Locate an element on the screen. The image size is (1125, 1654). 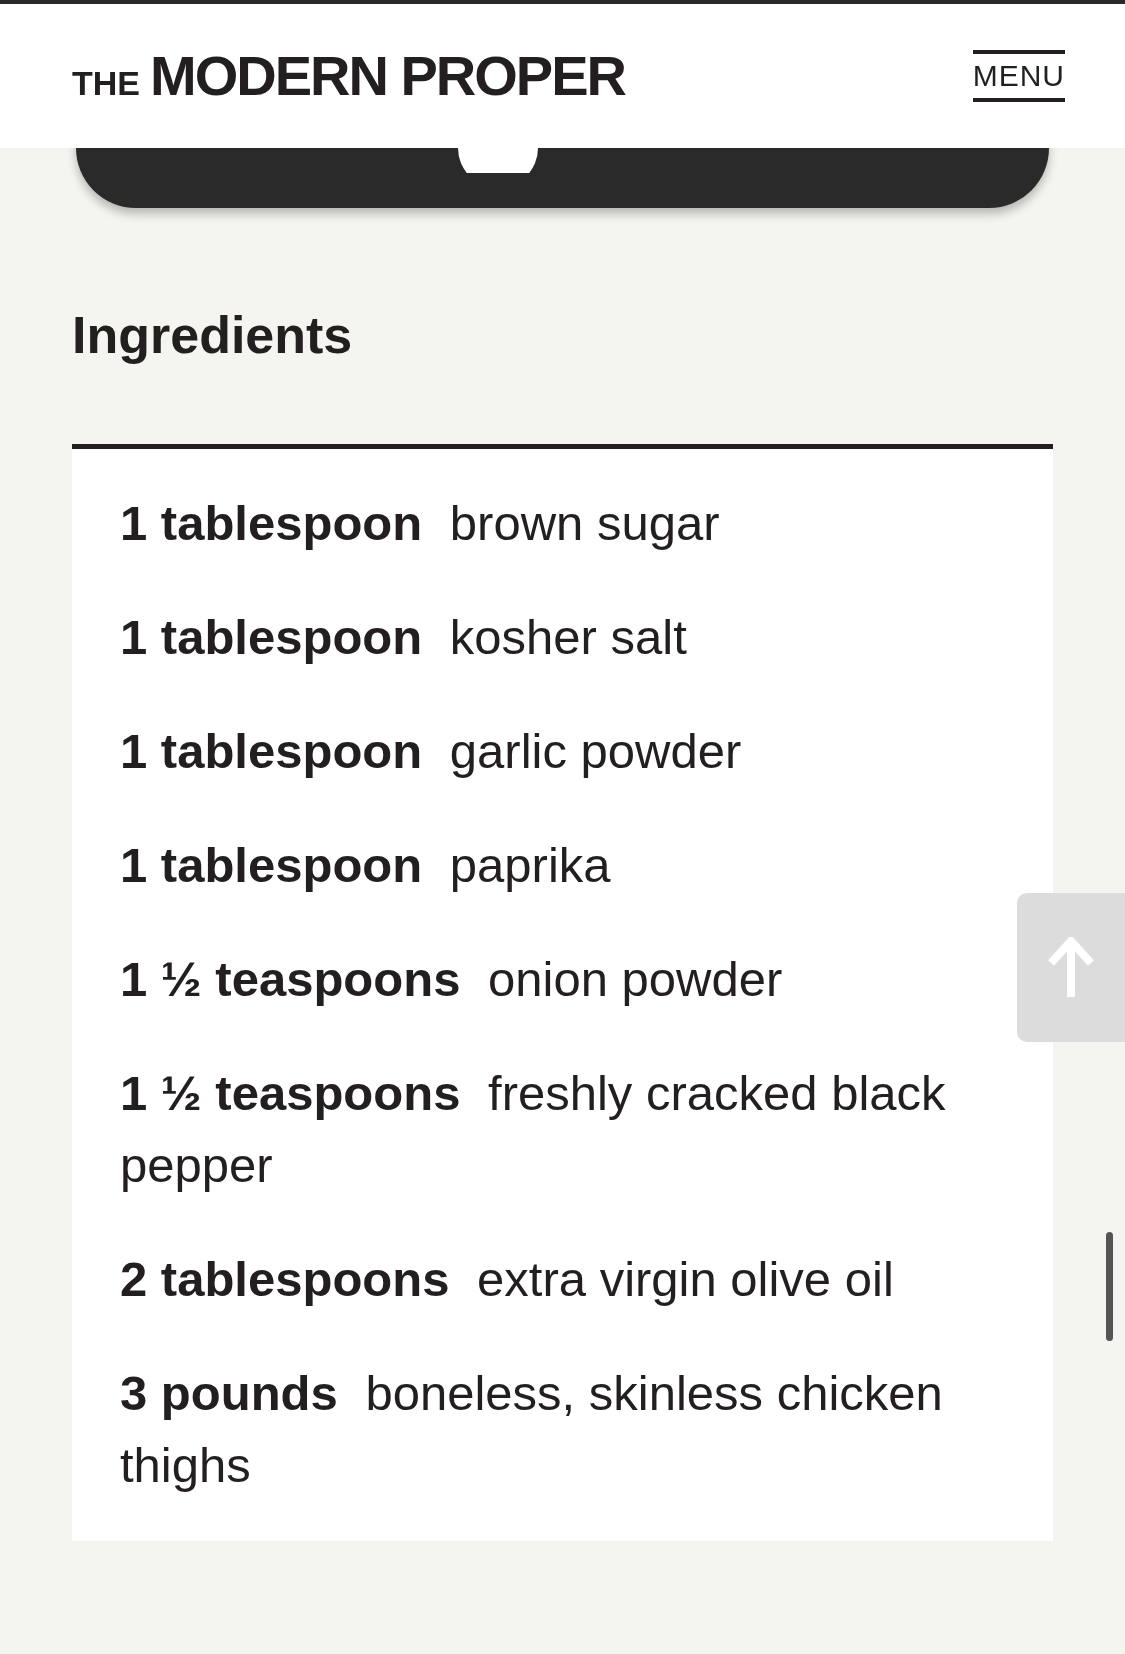
ingredient-item: 1 tablespoon kosher salt is located at coordinates (404, 637).